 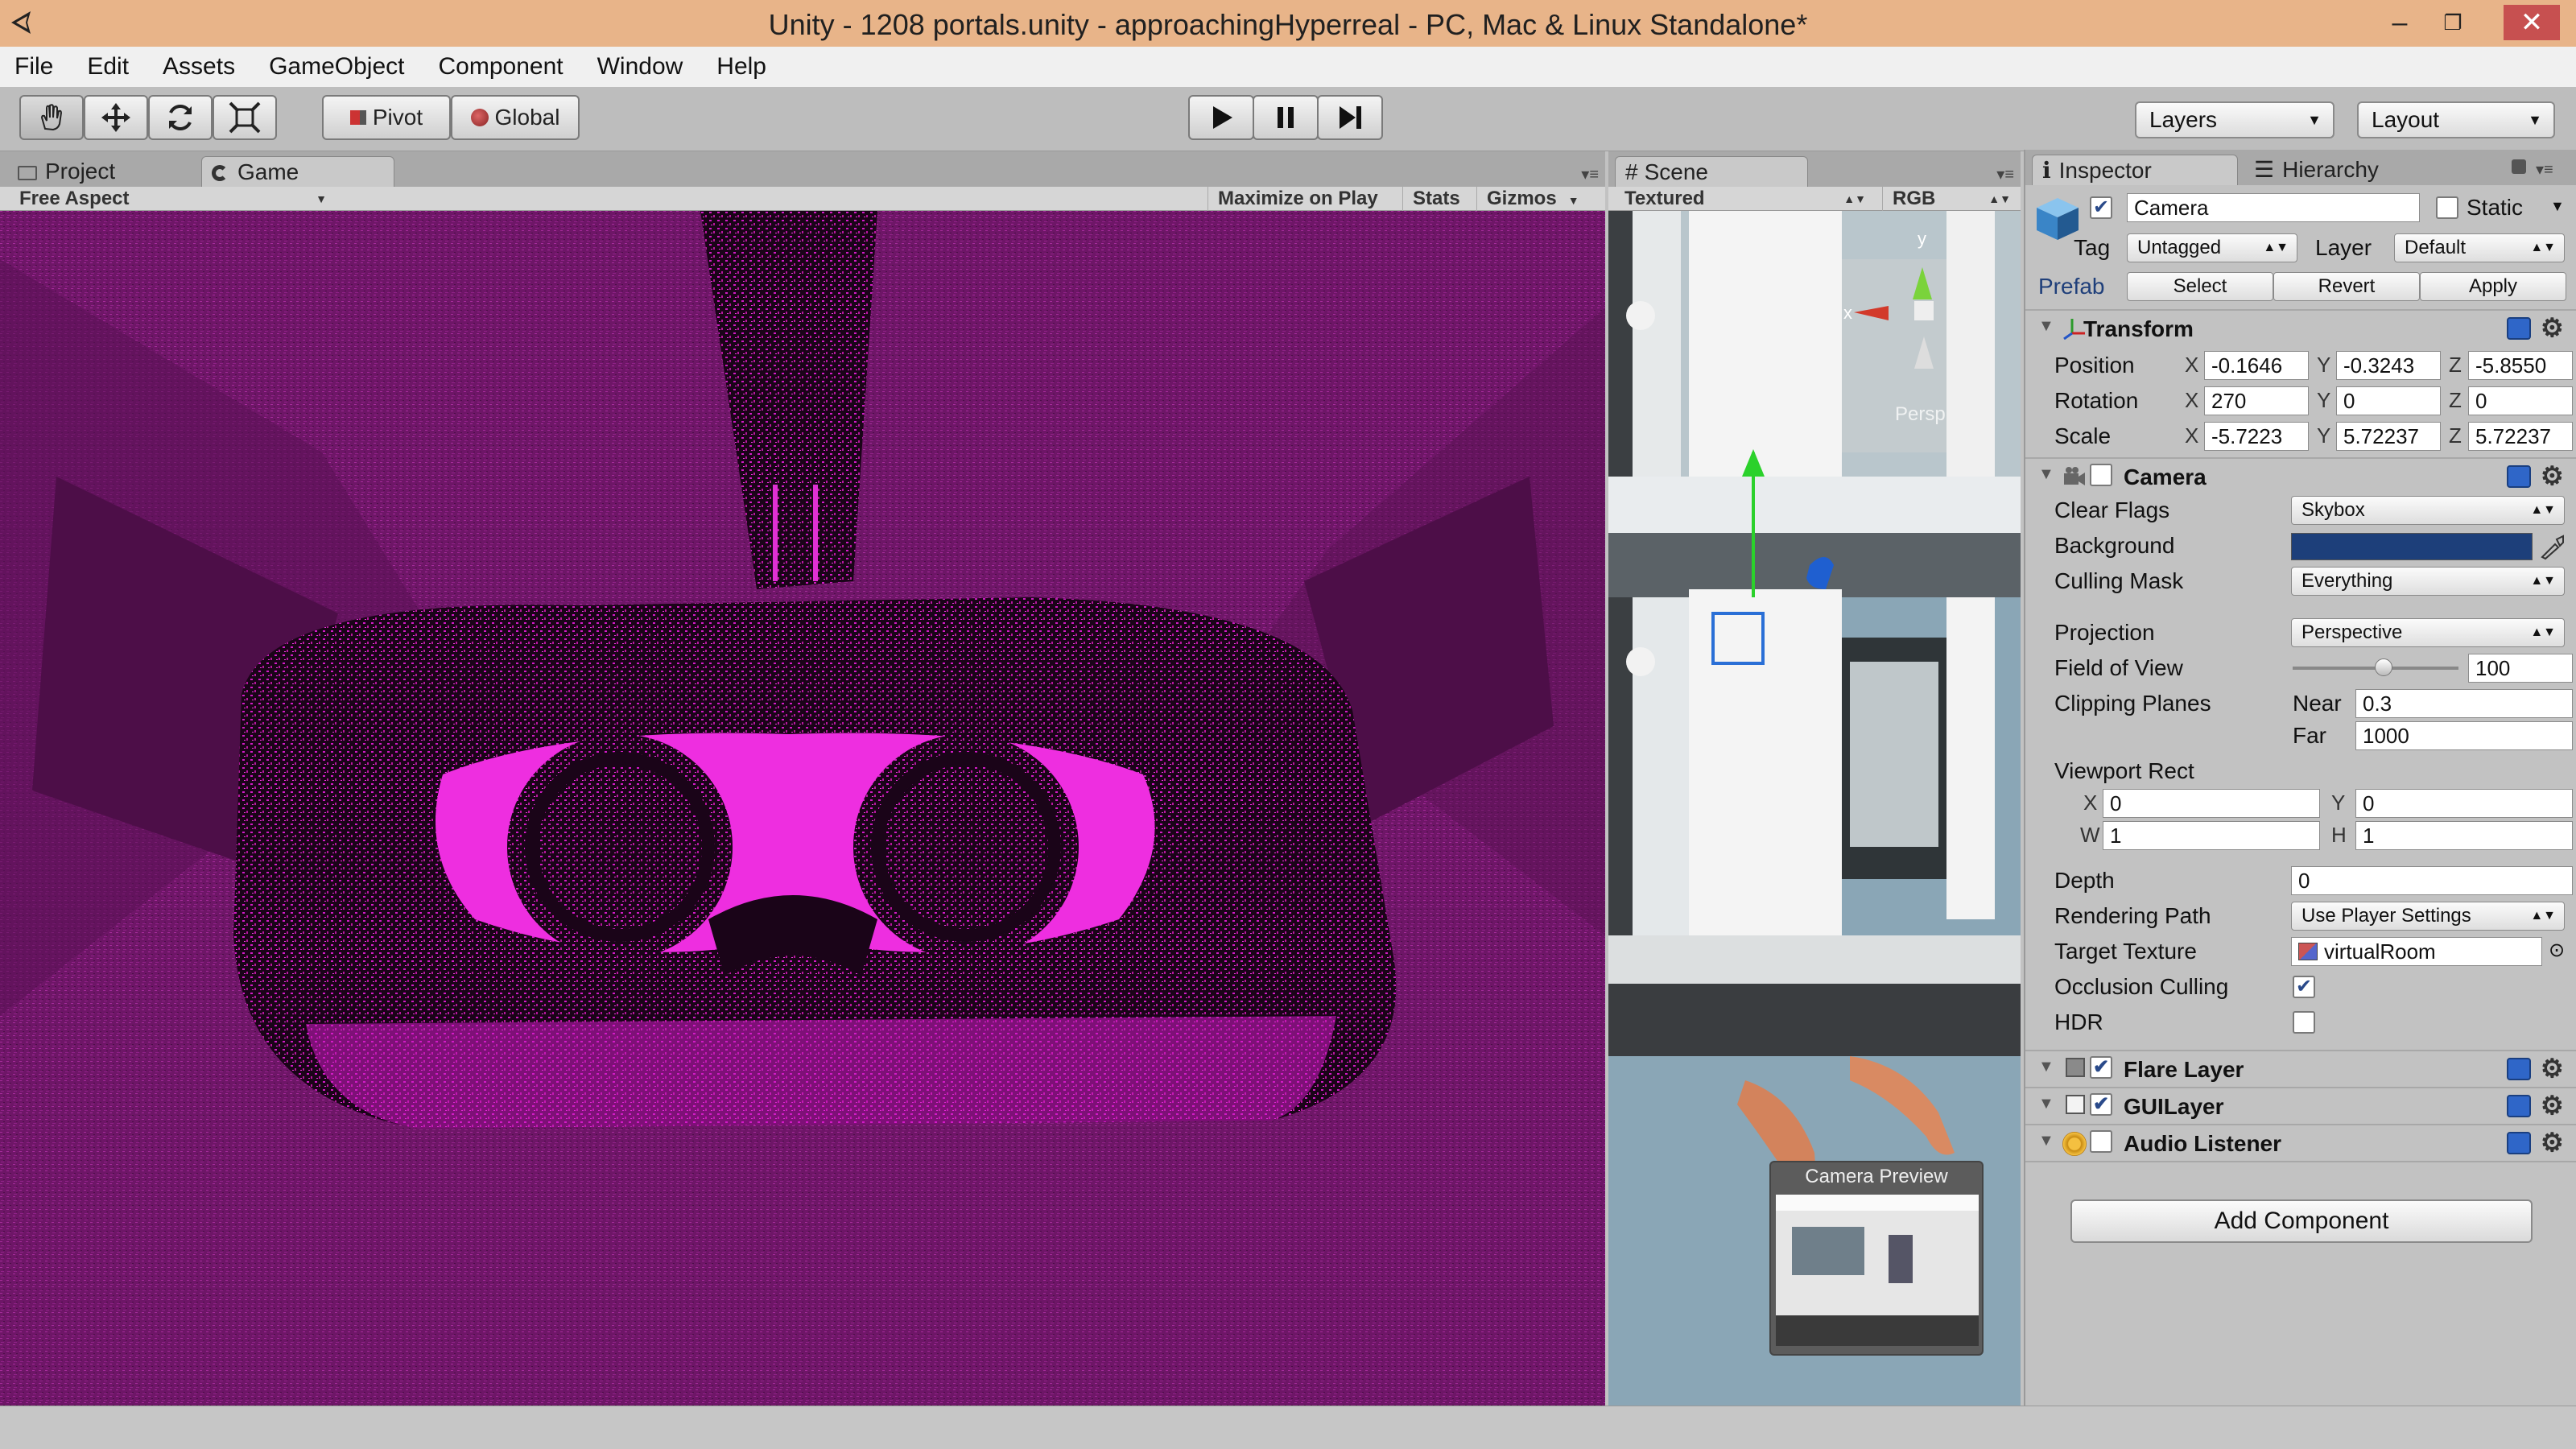 What do you see at coordinates (2211, 803) in the screenshot?
I see `viewport-x-field: 0` at bounding box center [2211, 803].